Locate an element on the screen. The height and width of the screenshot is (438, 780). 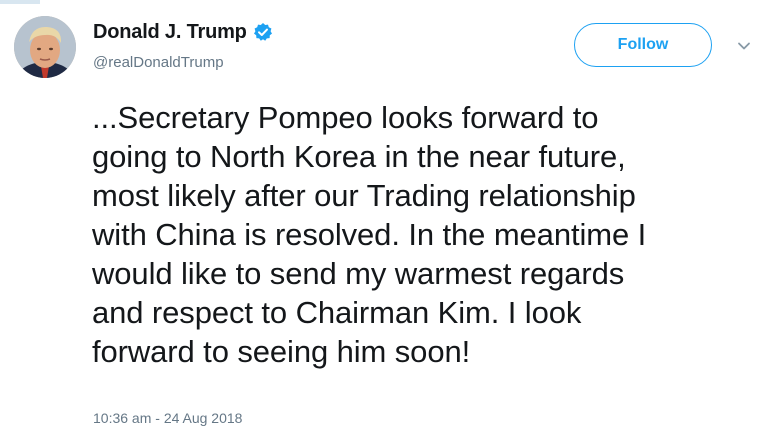
avatar is located at coordinates (45, 47).